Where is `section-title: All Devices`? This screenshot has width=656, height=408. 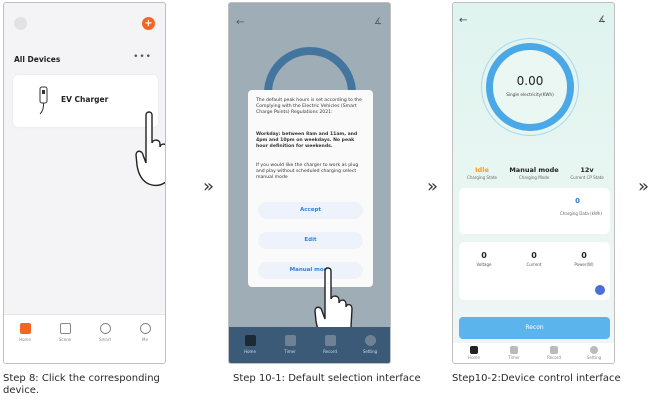 section-title: All Devices is located at coordinates (37, 59).